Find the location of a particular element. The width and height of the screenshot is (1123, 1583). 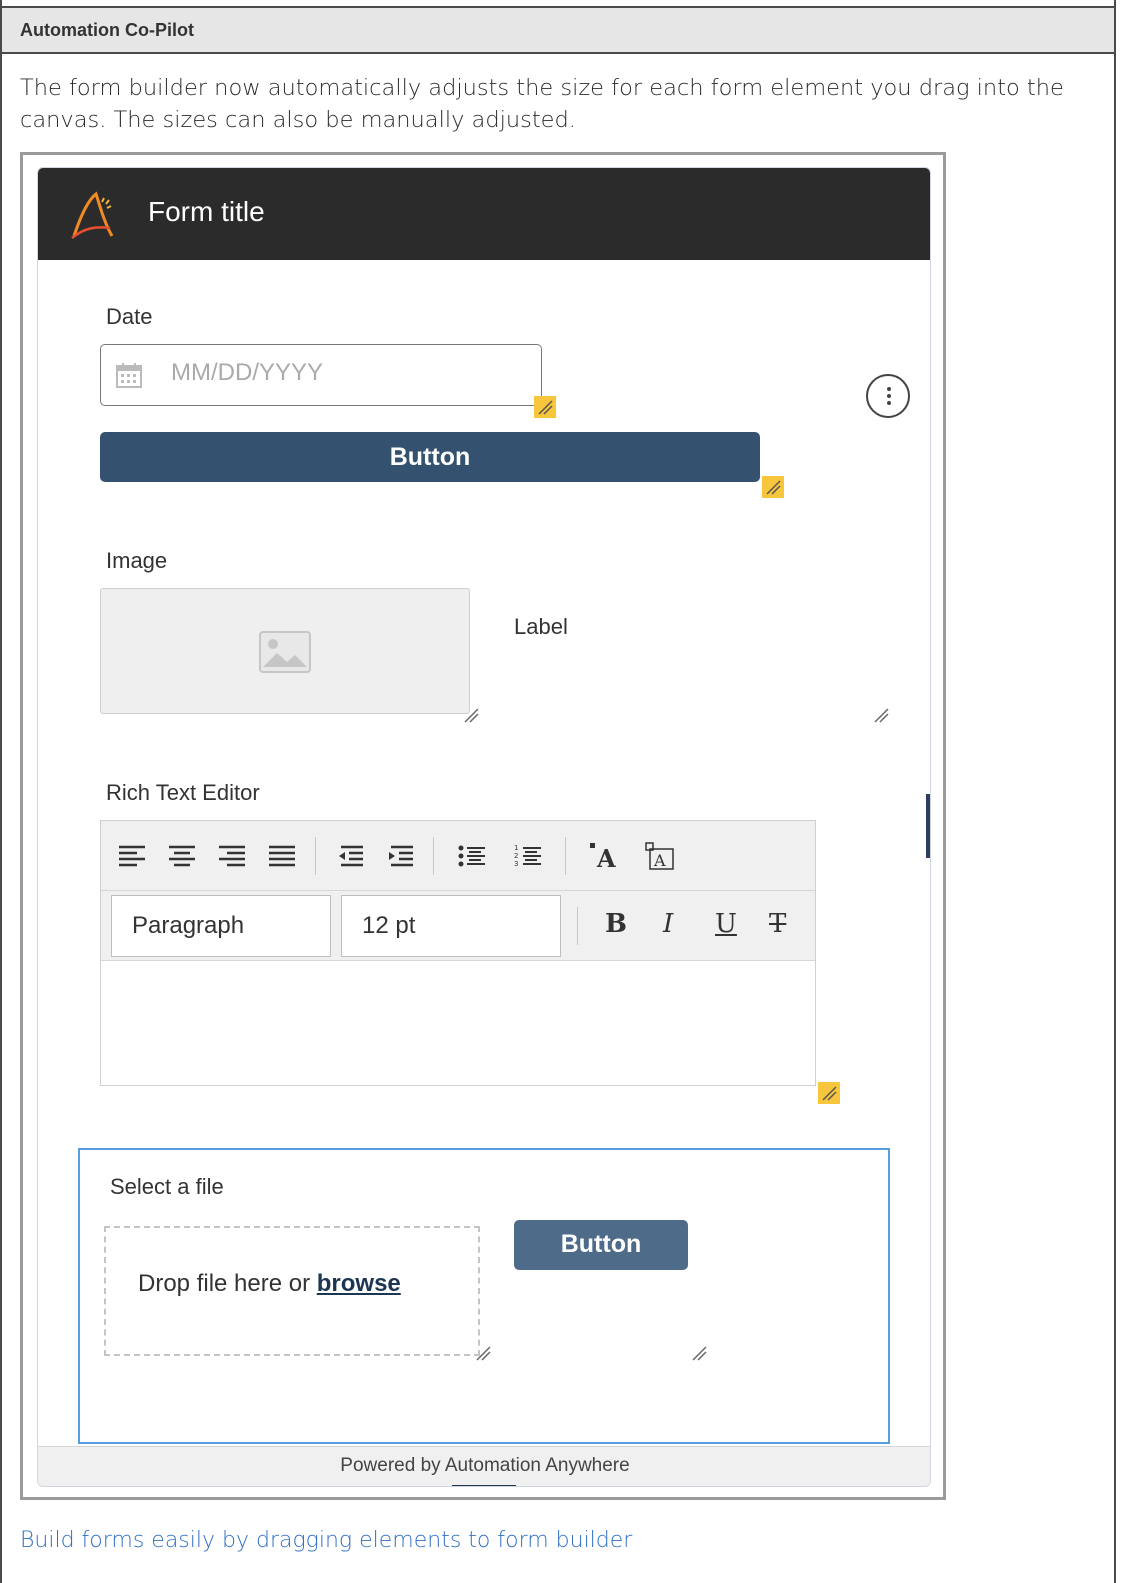

image-element is located at coordinates (285, 651).